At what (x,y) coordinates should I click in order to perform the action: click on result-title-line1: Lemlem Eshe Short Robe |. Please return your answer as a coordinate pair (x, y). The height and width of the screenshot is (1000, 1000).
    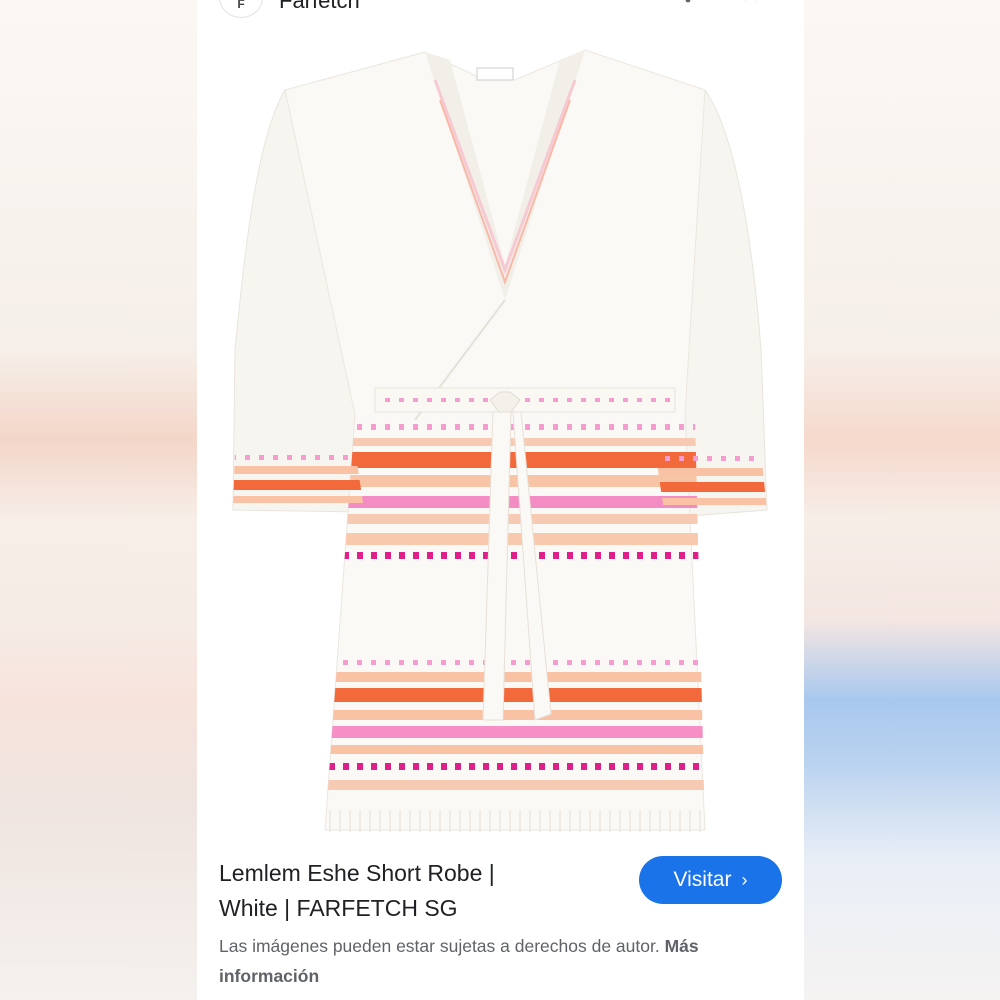
    Looking at the image, I should click on (357, 873).